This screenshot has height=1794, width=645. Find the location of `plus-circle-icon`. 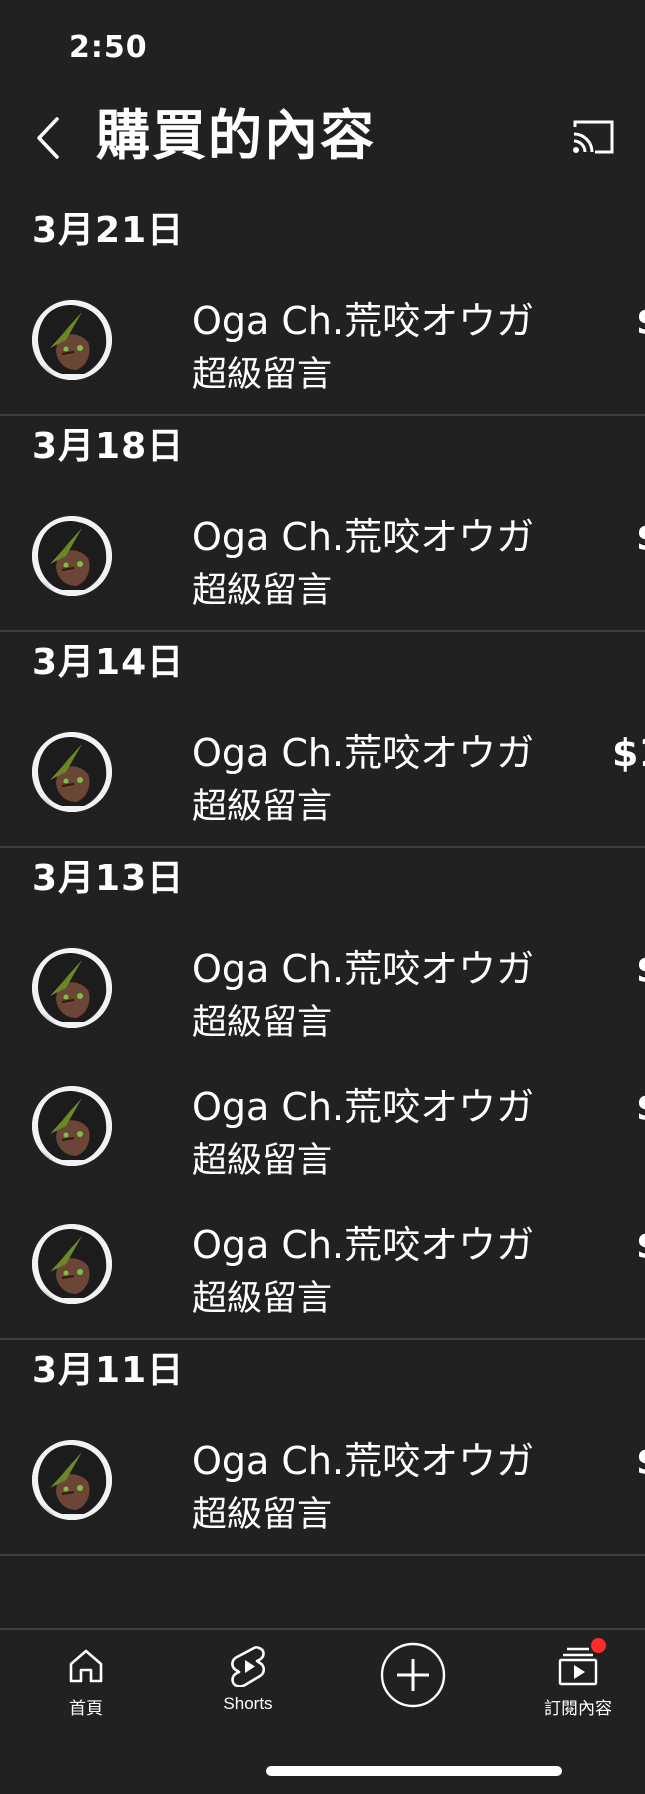

plus-circle-icon is located at coordinates (413, 1675).